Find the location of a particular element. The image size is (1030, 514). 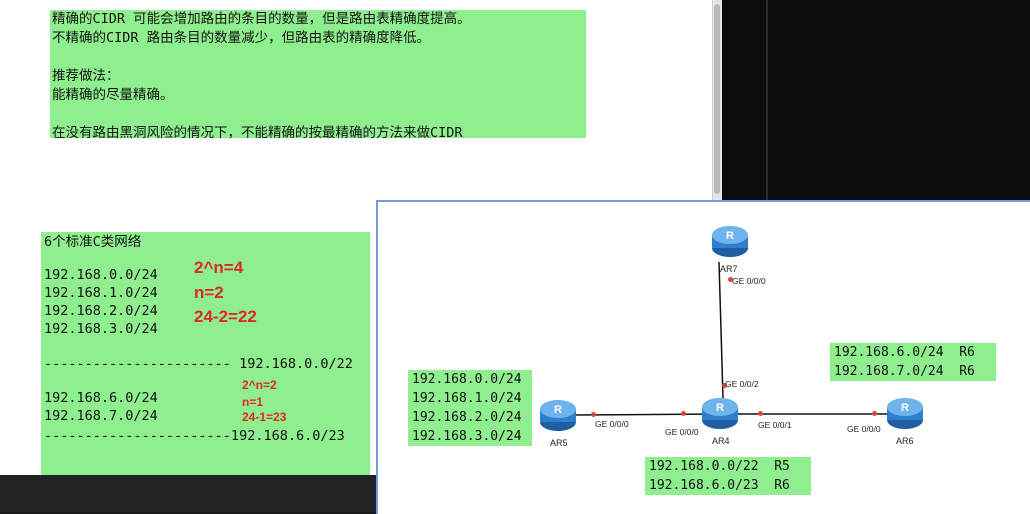

link-ar7-ar4 is located at coordinates (721, 330).